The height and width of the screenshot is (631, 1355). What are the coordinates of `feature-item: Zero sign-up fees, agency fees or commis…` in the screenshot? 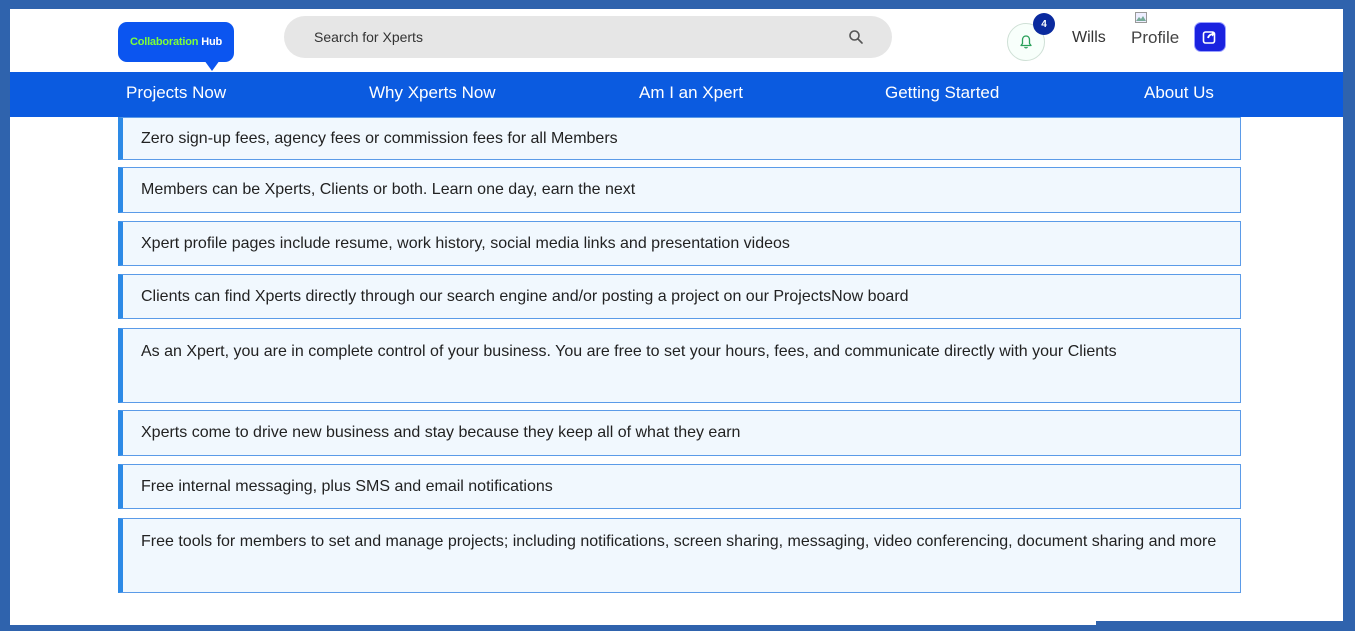 It's located at (679, 138).